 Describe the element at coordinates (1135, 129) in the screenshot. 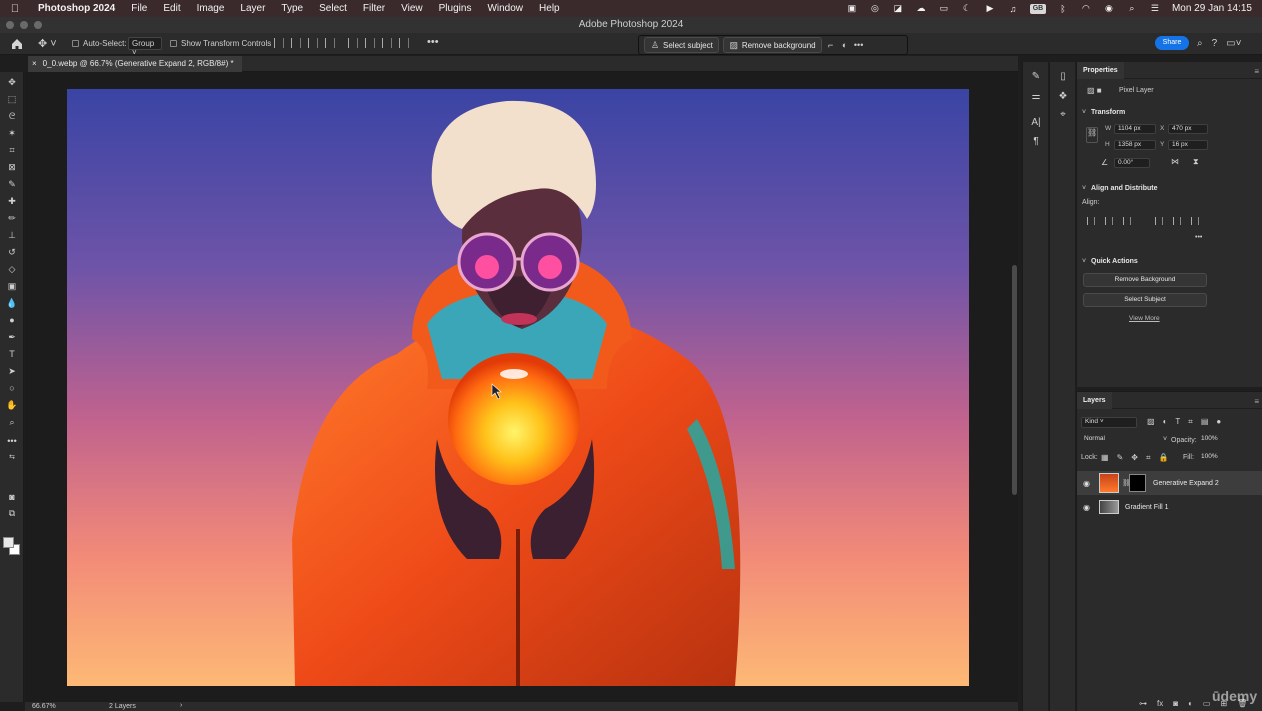

I see `width-field: 1104 px` at that location.